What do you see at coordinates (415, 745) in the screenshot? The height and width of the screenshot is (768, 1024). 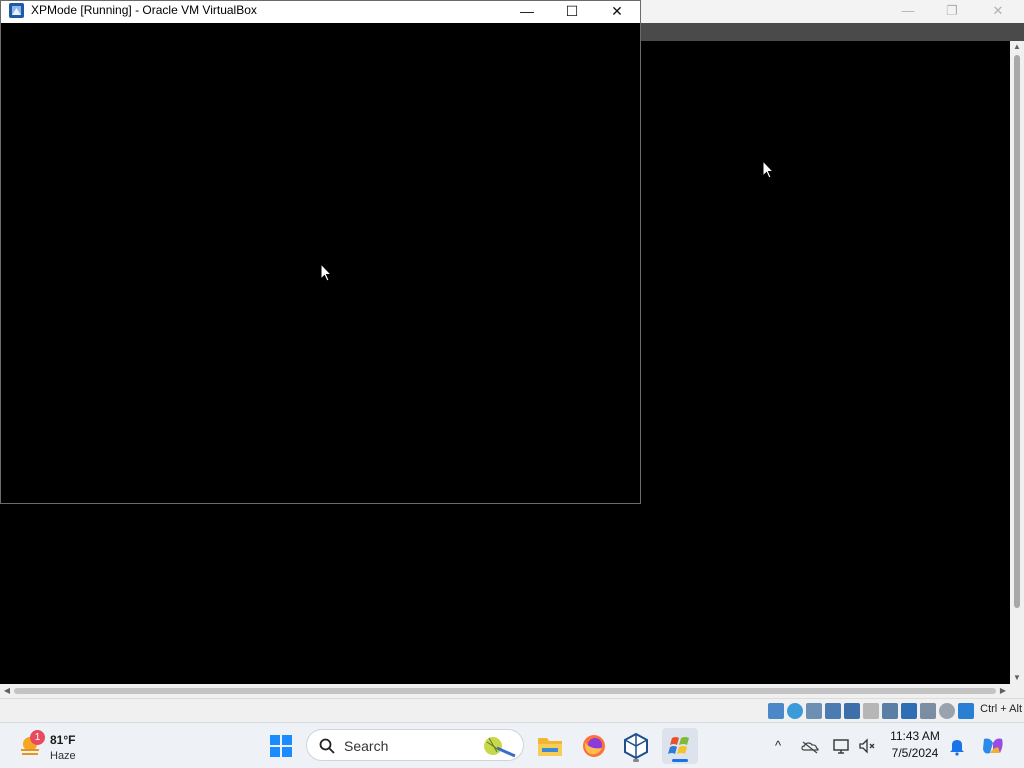 I see `taskbar-search-box: Search` at bounding box center [415, 745].